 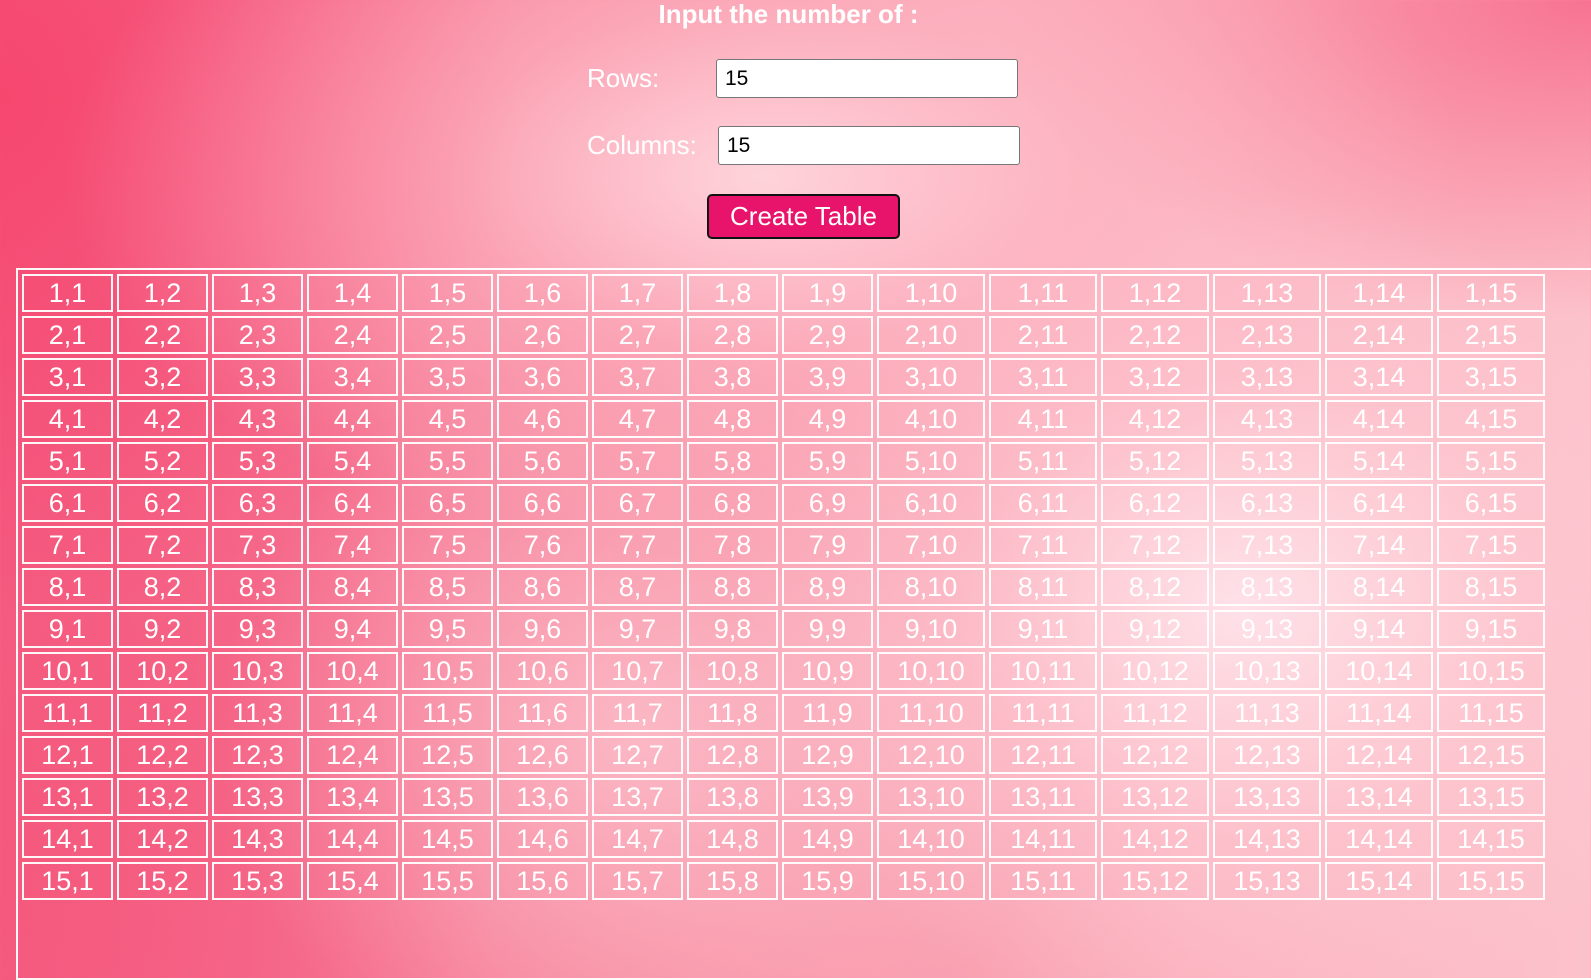 What do you see at coordinates (732, 545) in the screenshot?
I see `table-cell: 7,8` at bounding box center [732, 545].